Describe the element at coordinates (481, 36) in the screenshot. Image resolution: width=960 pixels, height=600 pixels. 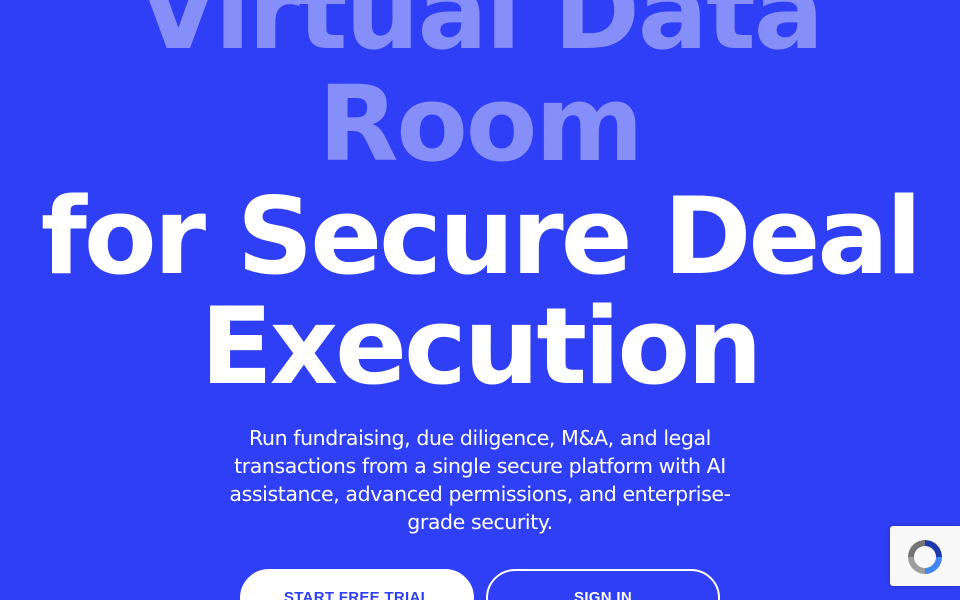
I see `headline-line-1: Virtual Data` at that location.